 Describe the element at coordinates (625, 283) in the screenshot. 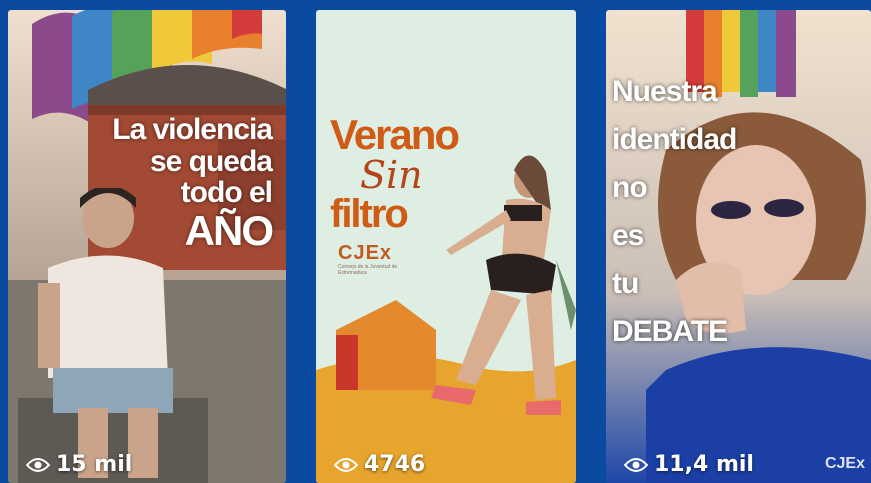

I see `overlay-line: tu` at that location.